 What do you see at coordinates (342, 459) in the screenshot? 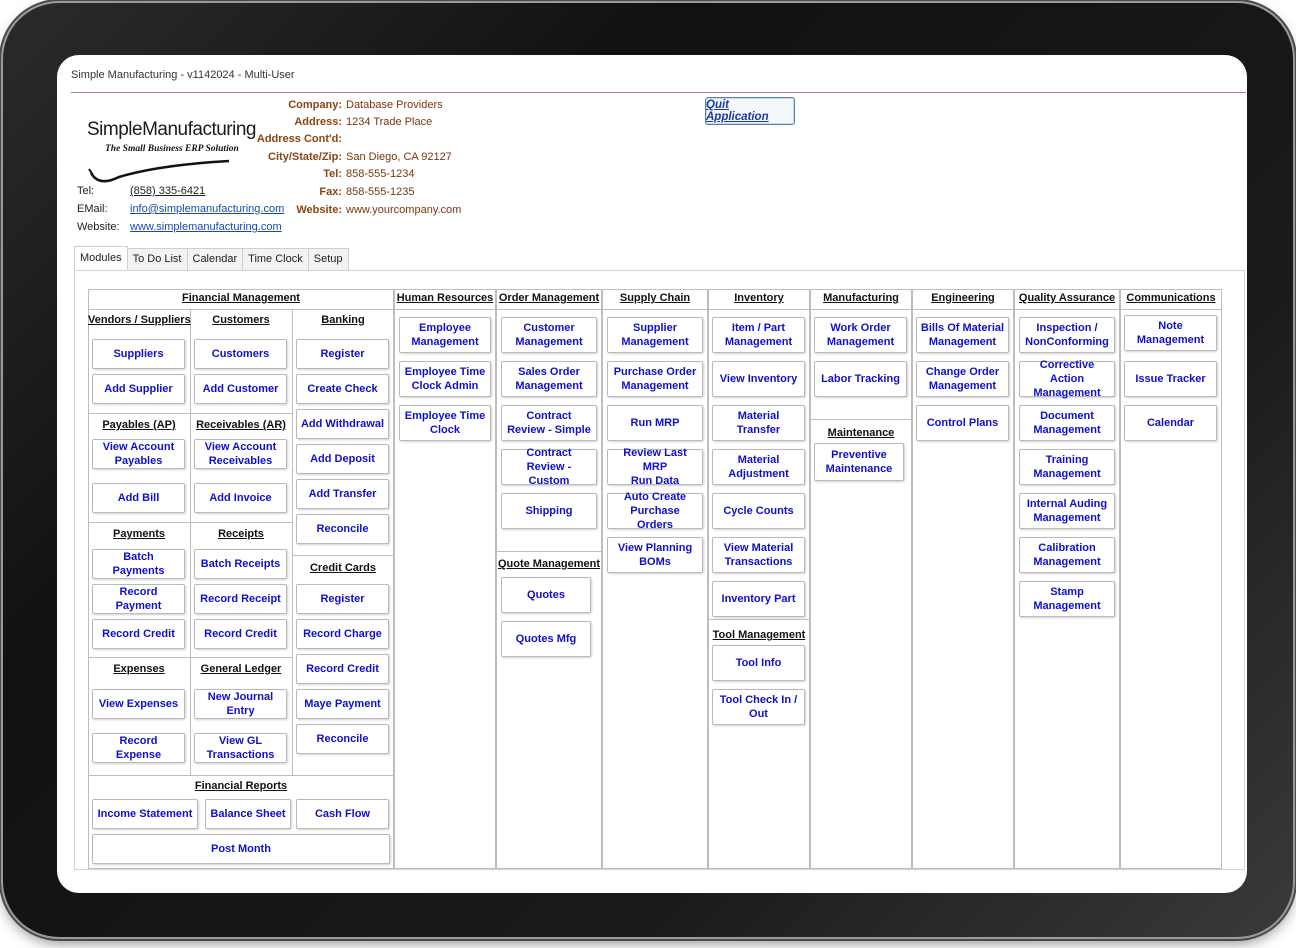
I see `add-deposit-button: Add Deposit` at bounding box center [342, 459].